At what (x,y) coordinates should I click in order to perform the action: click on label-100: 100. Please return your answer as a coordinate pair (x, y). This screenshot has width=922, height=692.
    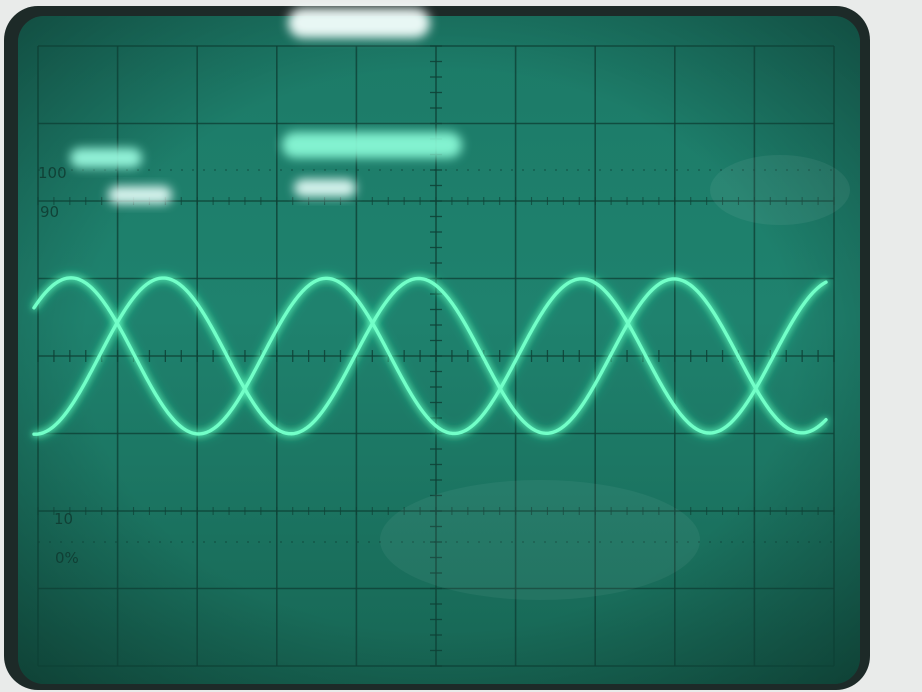
    Looking at the image, I should click on (52, 173).